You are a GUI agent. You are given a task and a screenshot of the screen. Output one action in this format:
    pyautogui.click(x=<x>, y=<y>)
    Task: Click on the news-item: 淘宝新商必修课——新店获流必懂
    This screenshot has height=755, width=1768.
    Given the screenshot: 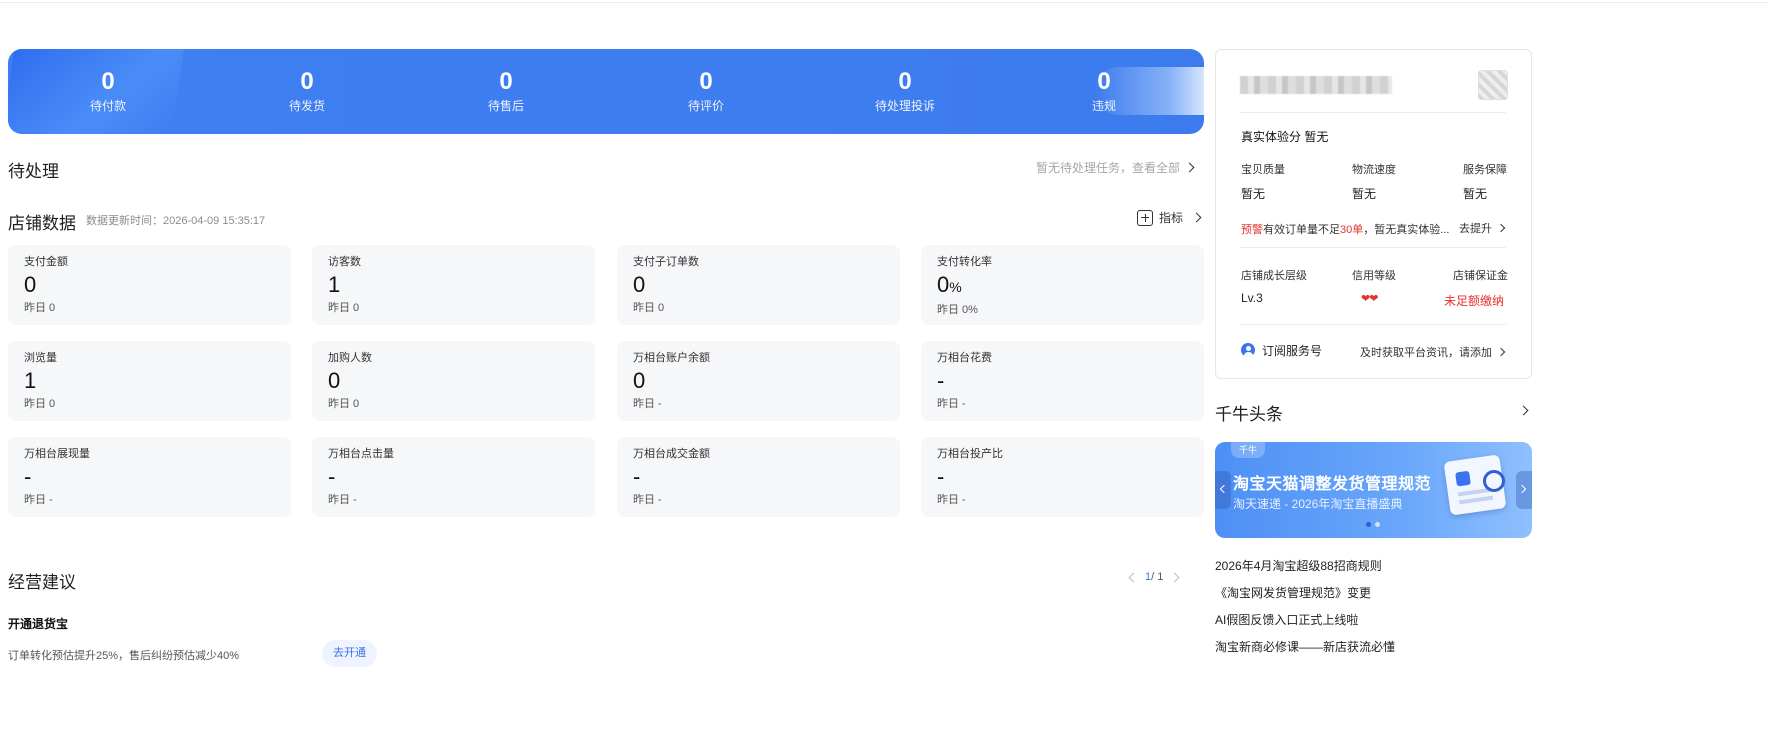 What is the action you would take?
    pyautogui.click(x=1305, y=646)
    